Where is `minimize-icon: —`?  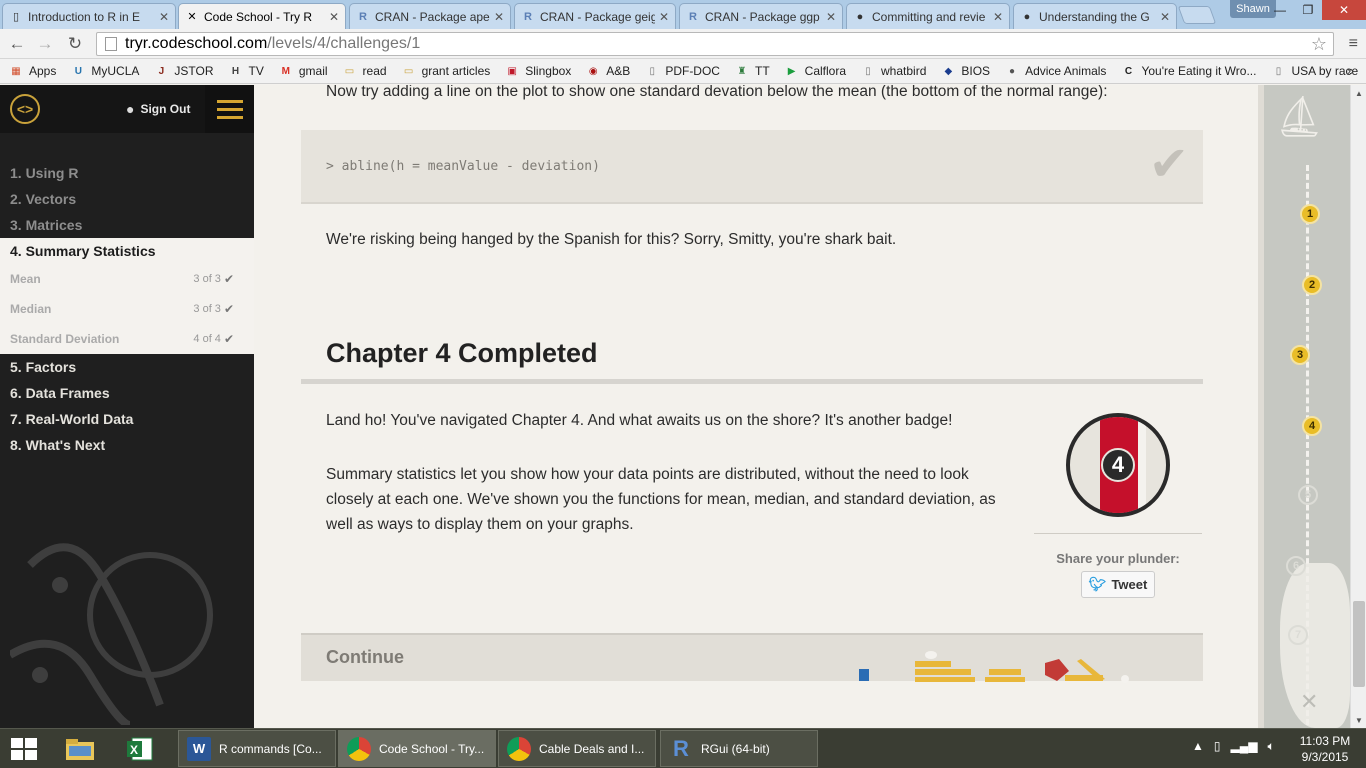 minimize-icon: — is located at coordinates (1280, 10).